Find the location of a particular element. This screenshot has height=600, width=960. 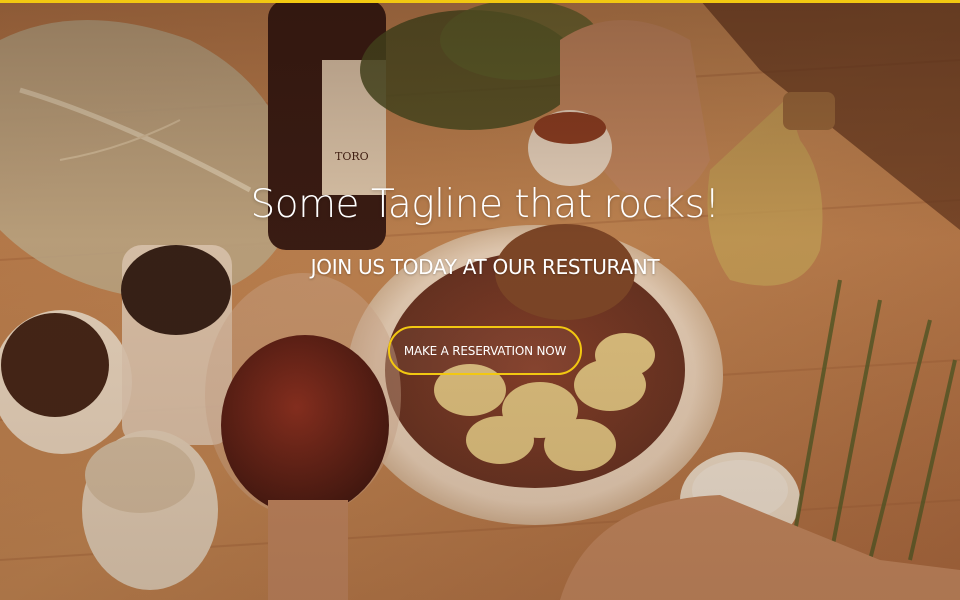

accent-top-bar is located at coordinates (480, 1).